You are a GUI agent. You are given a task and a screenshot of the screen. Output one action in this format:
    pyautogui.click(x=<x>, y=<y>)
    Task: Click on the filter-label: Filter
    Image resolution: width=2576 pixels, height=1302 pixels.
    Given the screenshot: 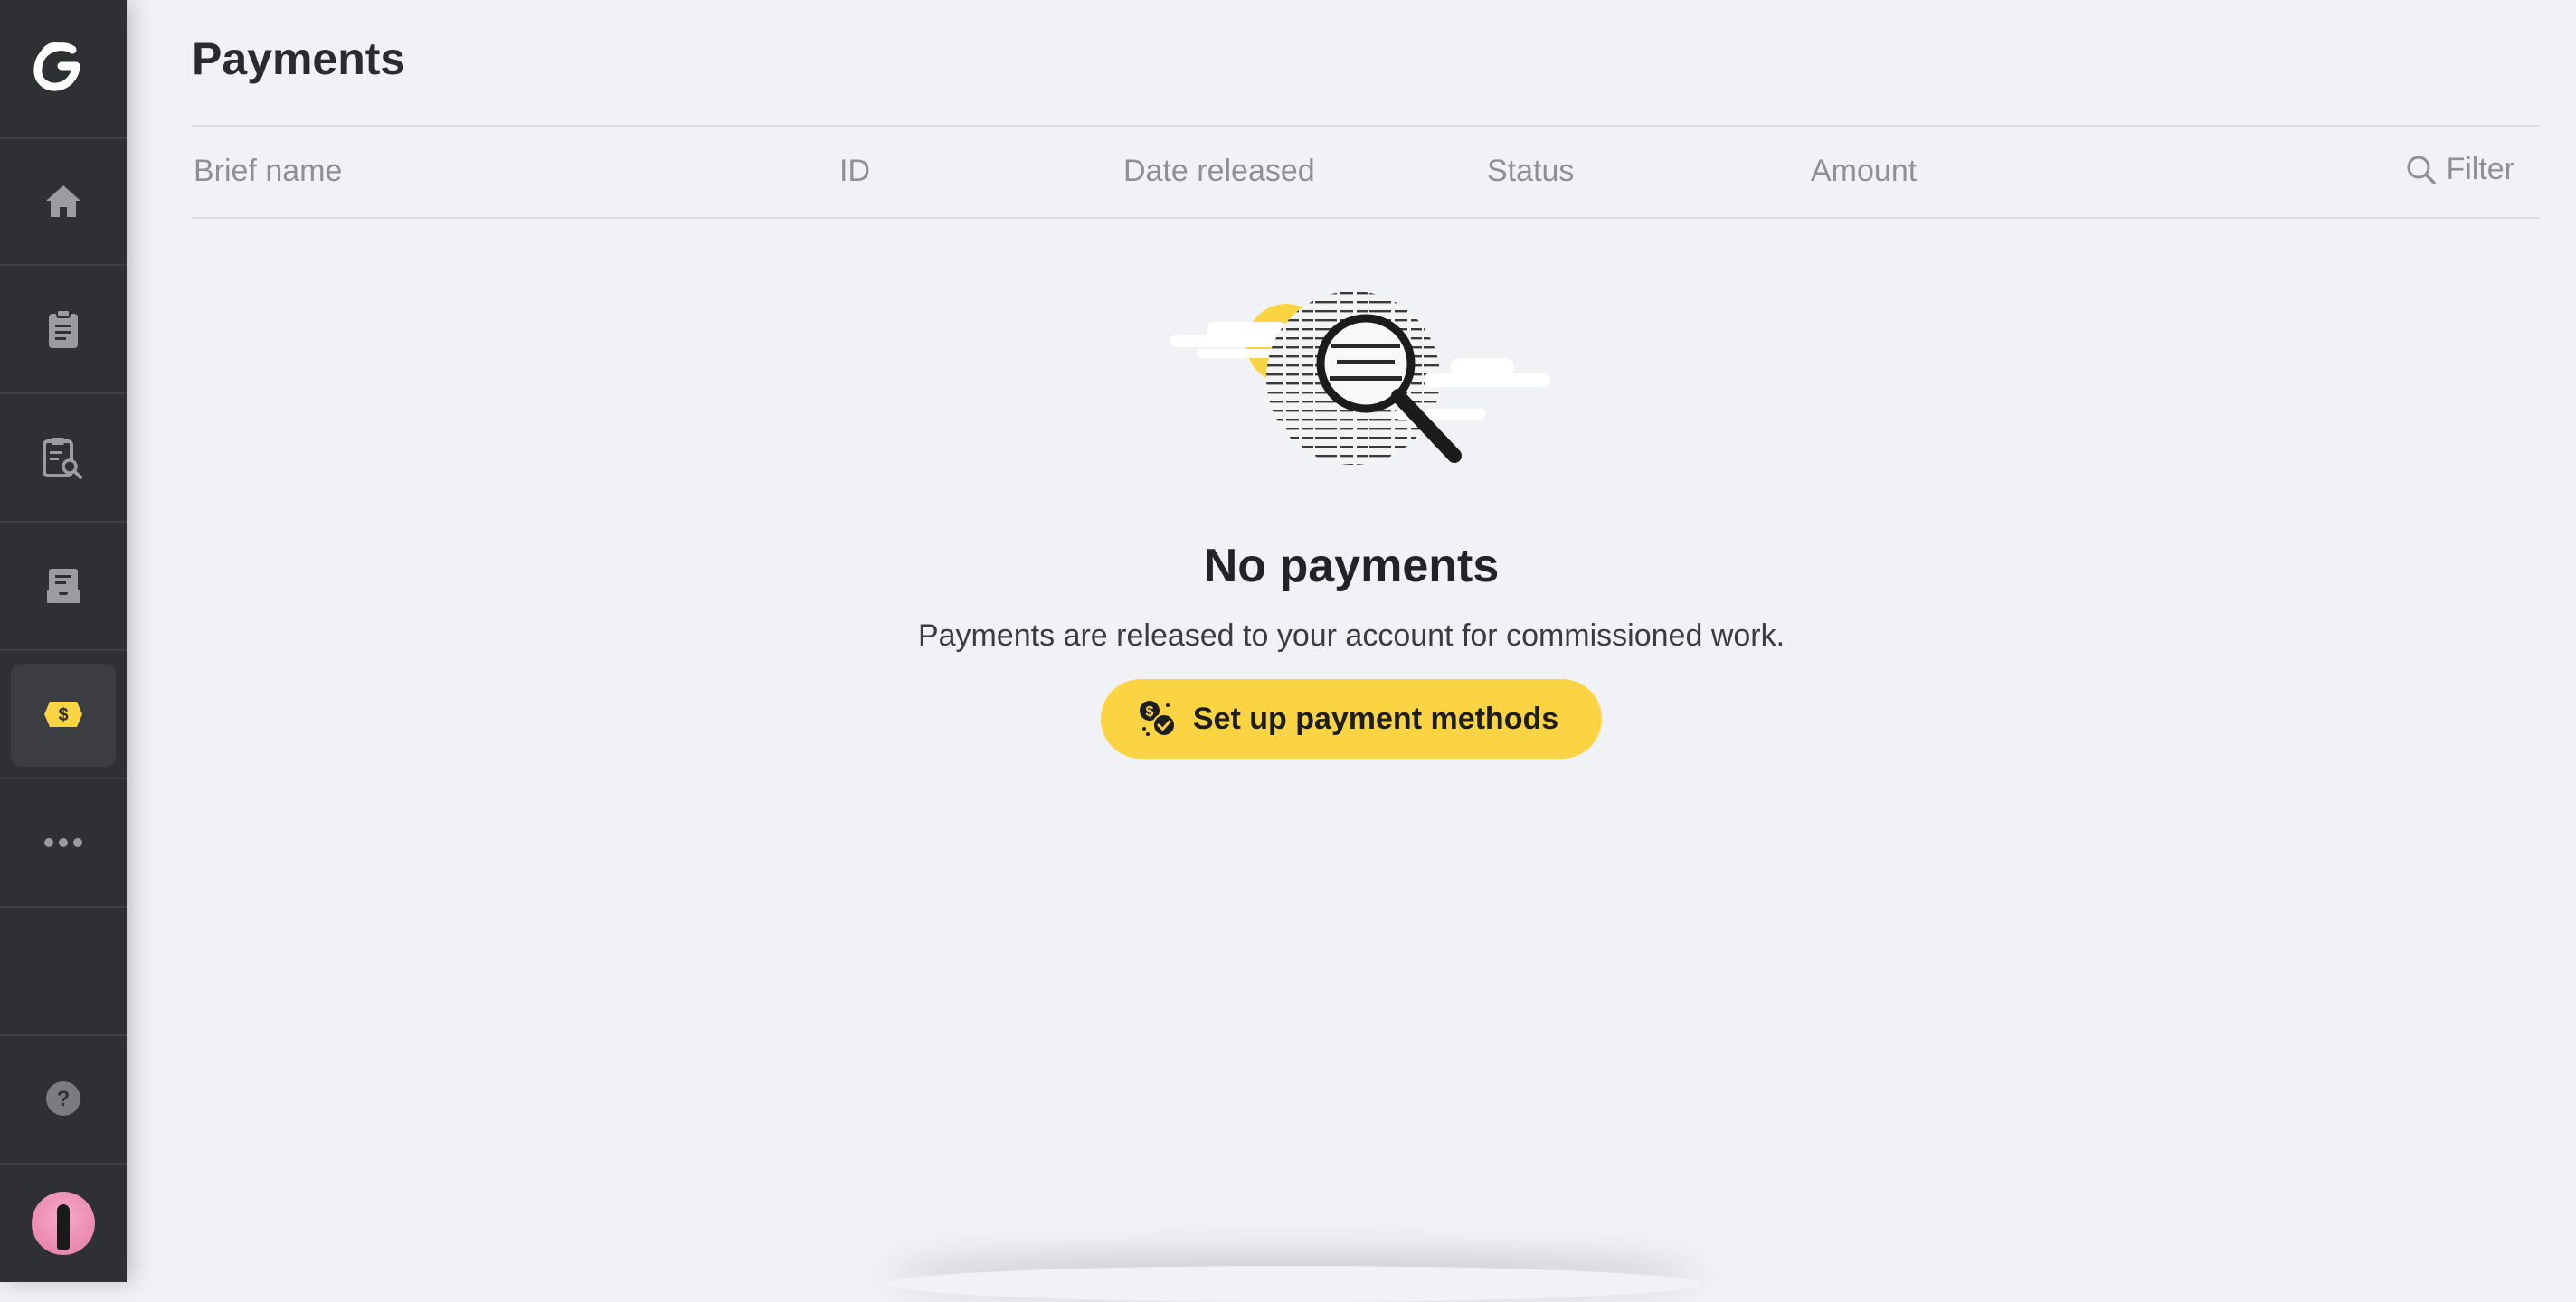 What is the action you would take?
    pyautogui.click(x=2480, y=169)
    